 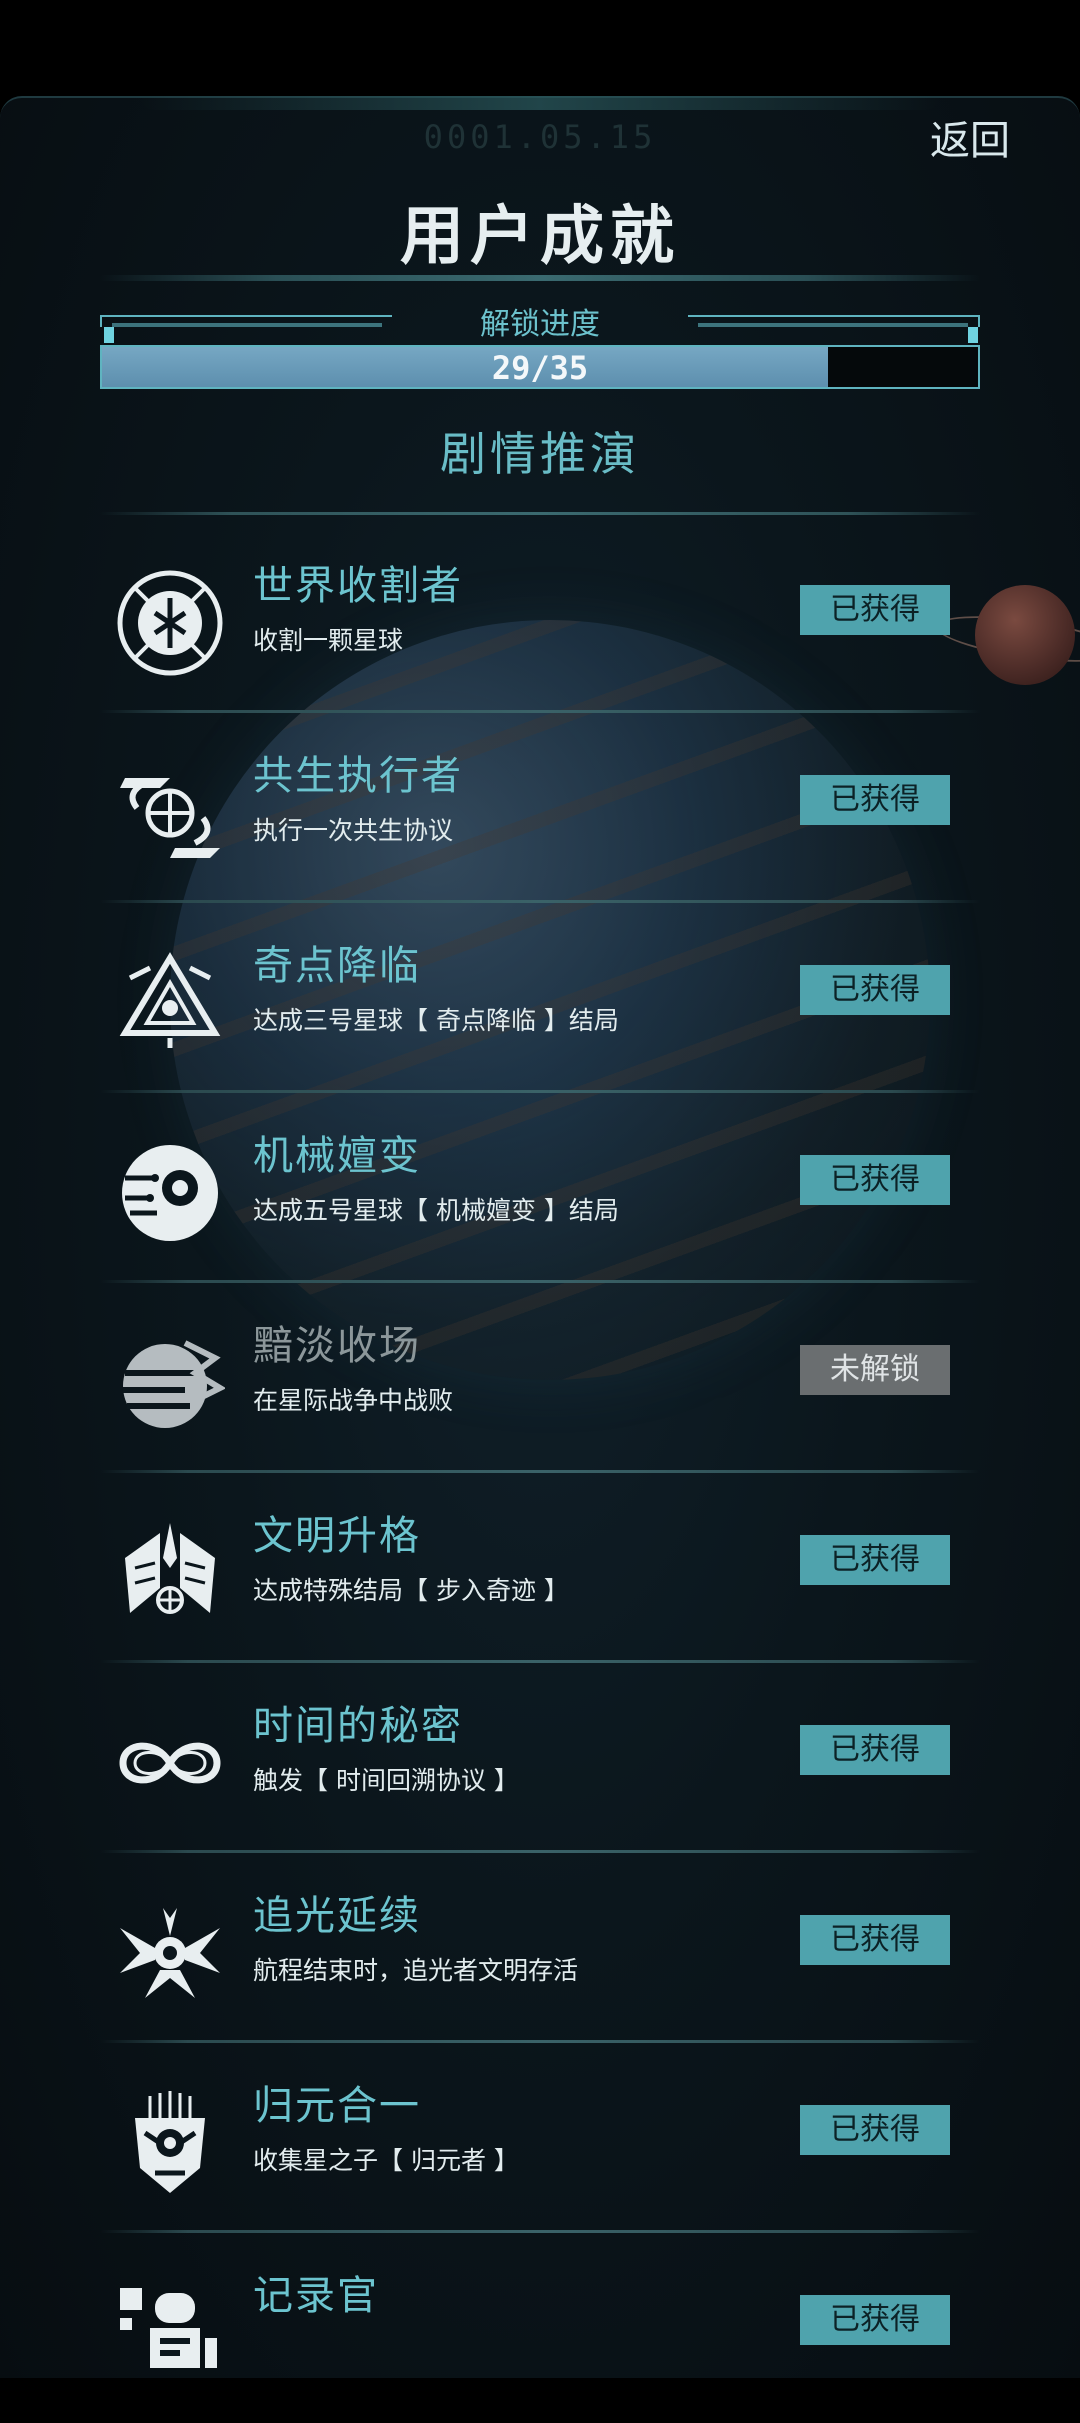 I want to click on section-title: 剧情推演, so click(x=540, y=454).